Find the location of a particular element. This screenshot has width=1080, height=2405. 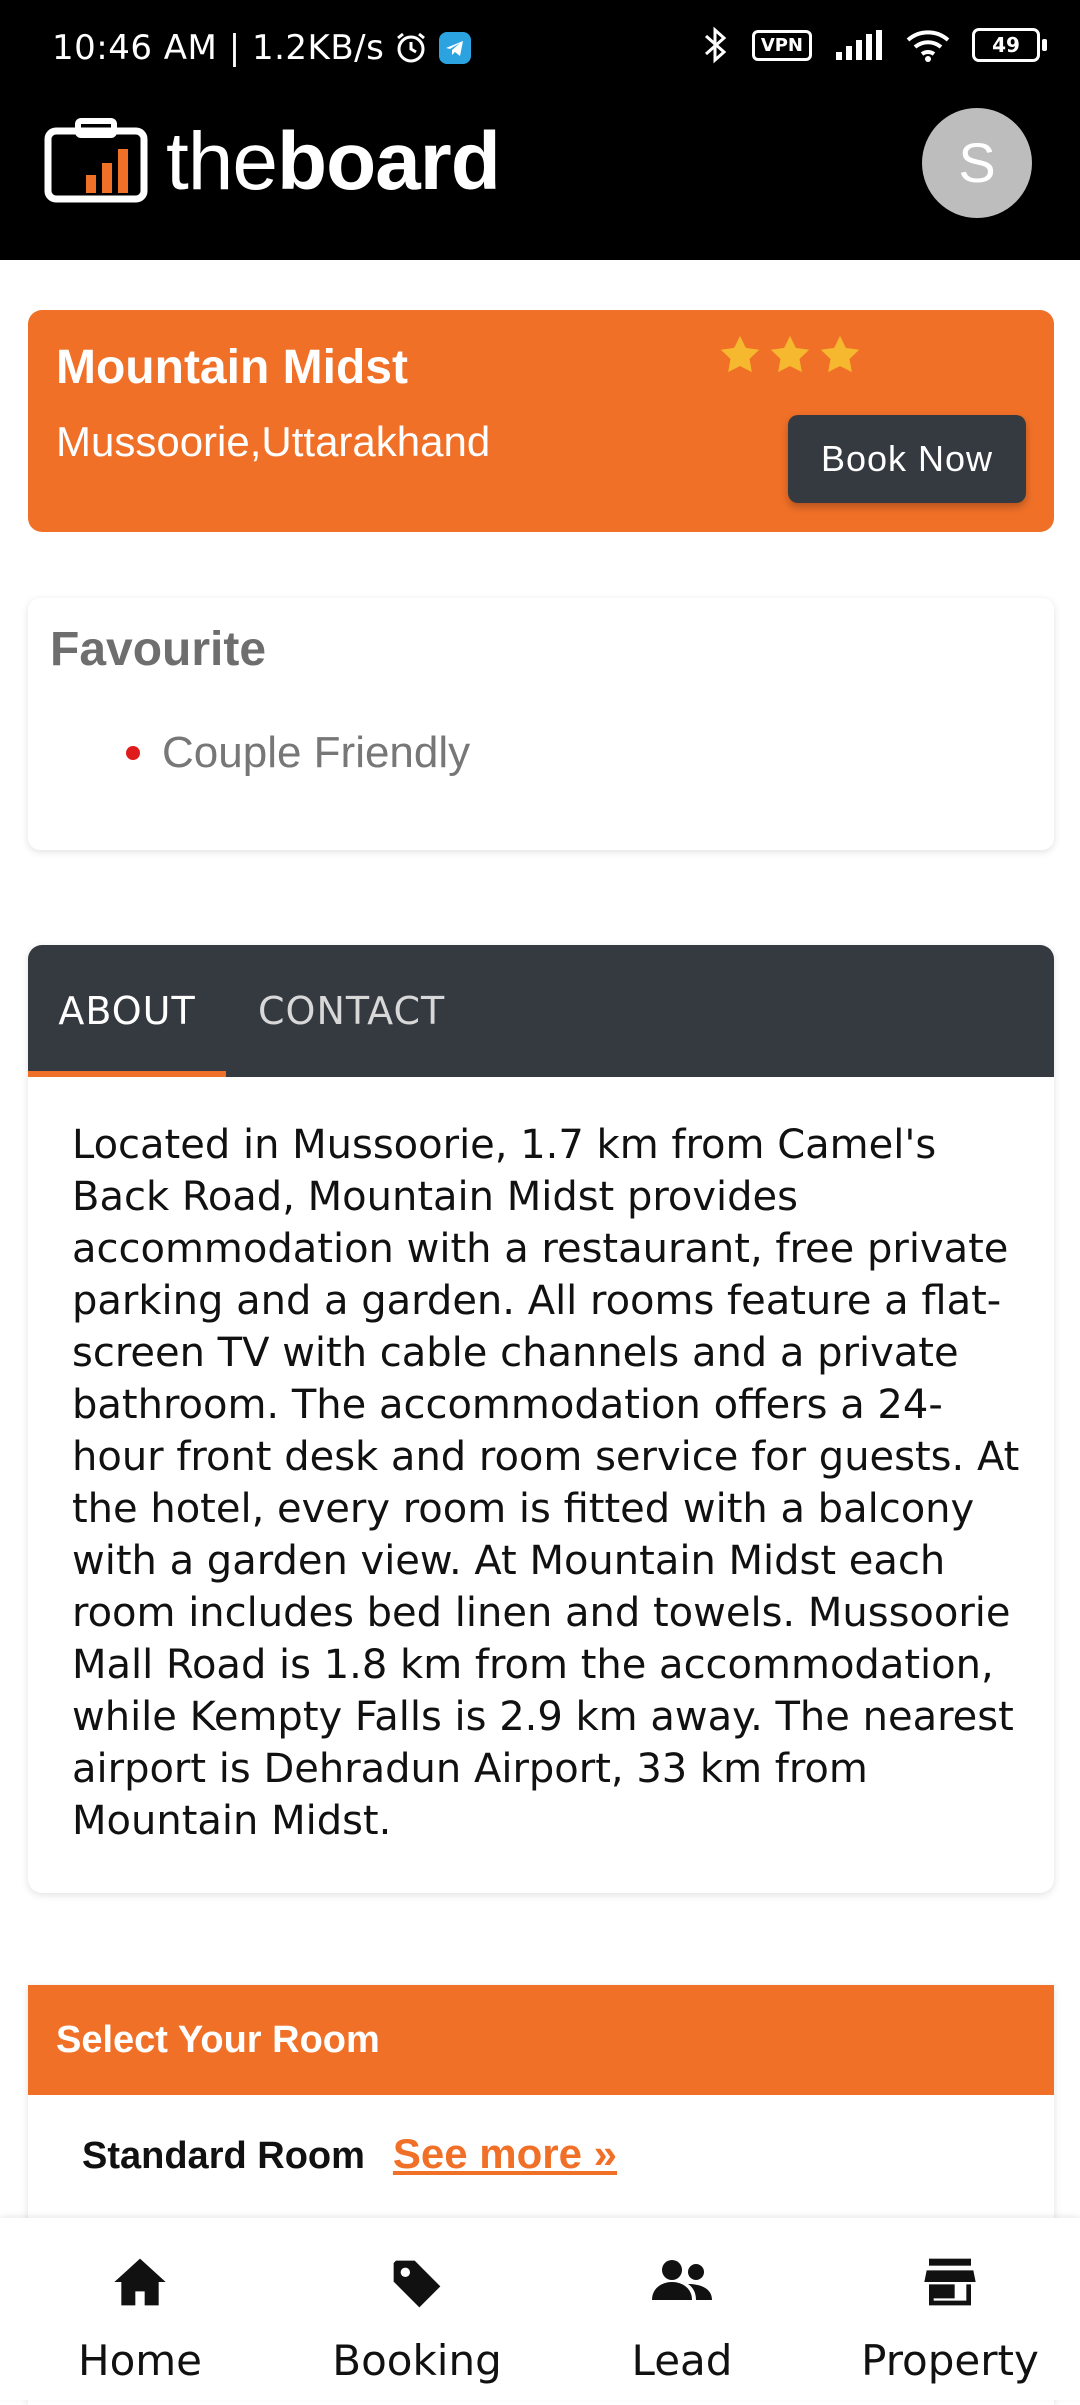

see-more-link: See more » is located at coordinates (505, 2154).